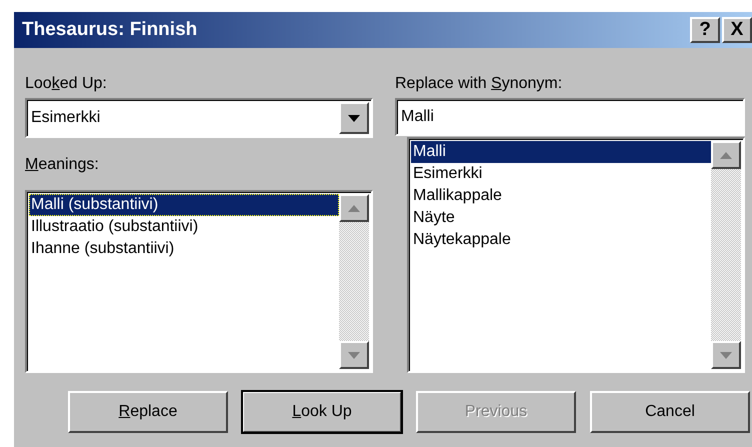  What do you see at coordinates (184, 227) in the screenshot?
I see `list-item: Illustraatio (substantiivi)` at bounding box center [184, 227].